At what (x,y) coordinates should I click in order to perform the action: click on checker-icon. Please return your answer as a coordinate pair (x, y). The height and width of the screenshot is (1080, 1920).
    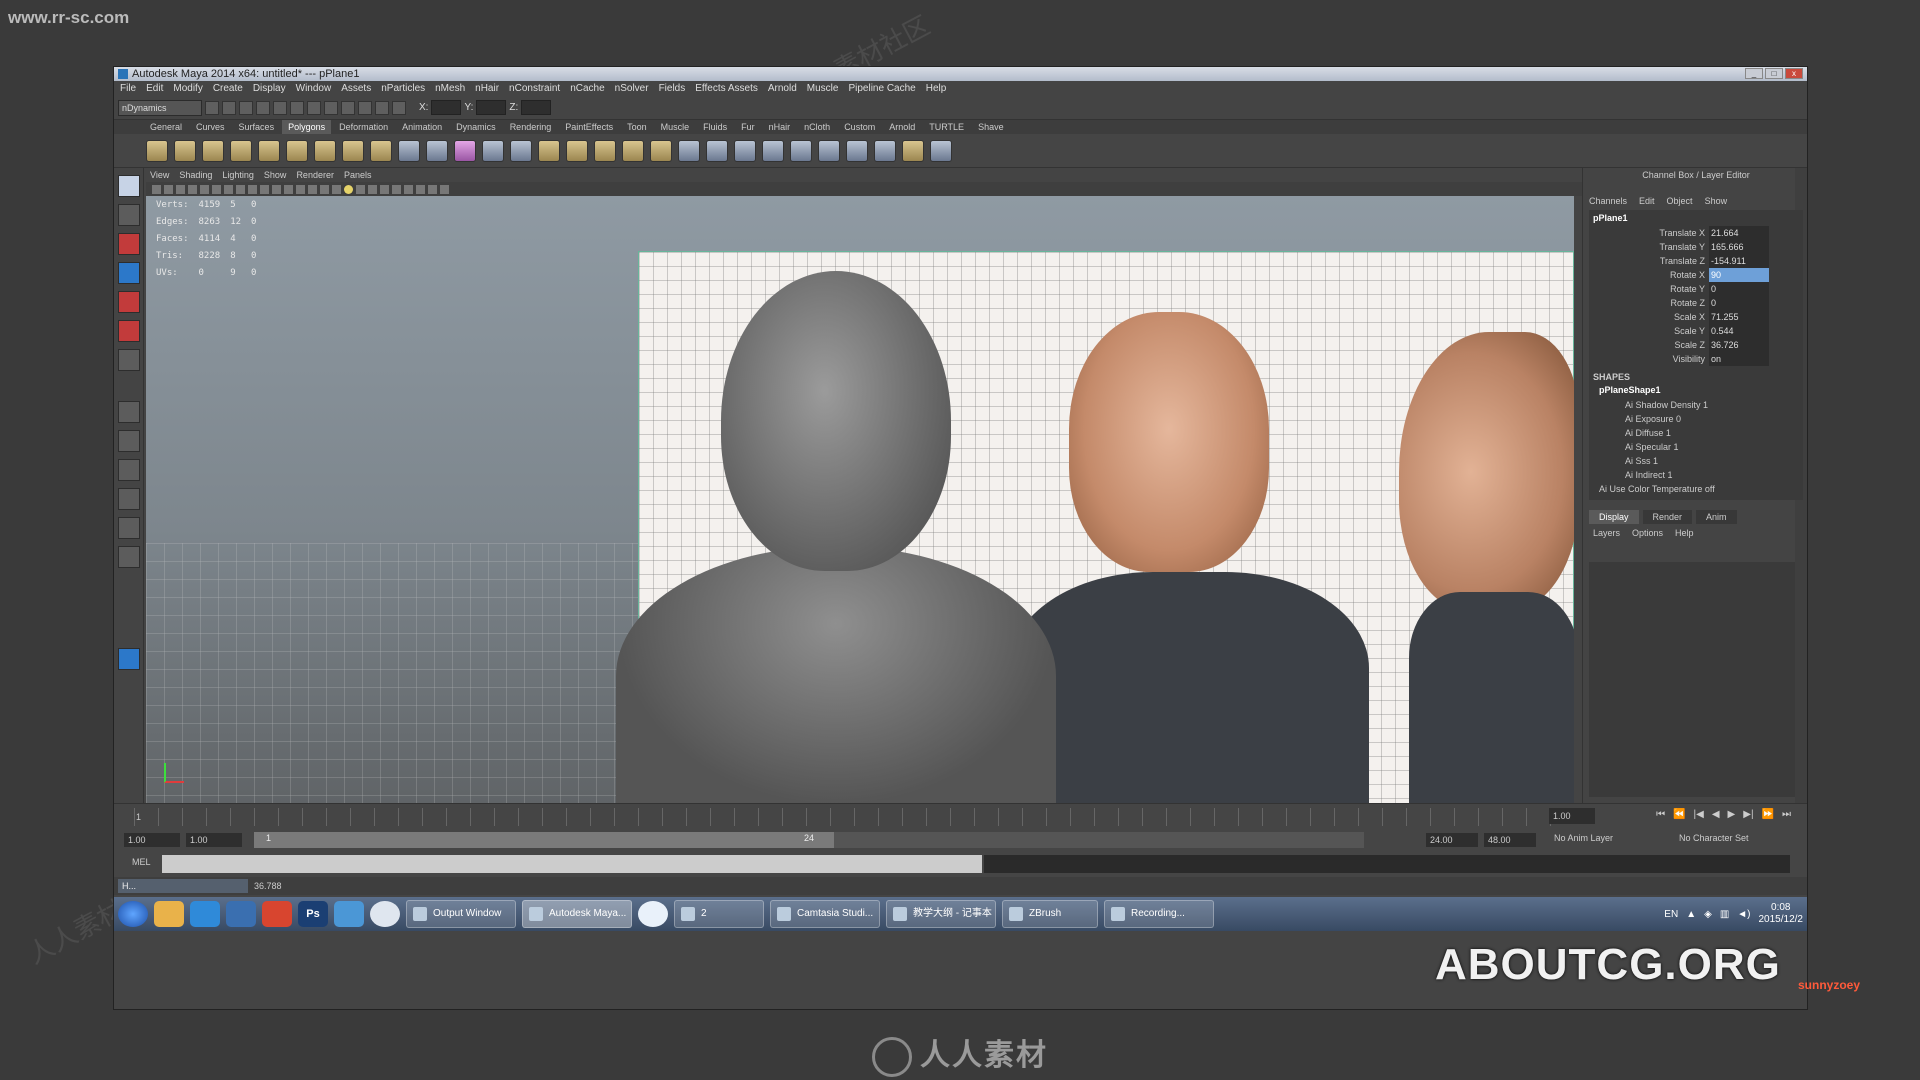
    Looking at the image, I should click on (773, 150).